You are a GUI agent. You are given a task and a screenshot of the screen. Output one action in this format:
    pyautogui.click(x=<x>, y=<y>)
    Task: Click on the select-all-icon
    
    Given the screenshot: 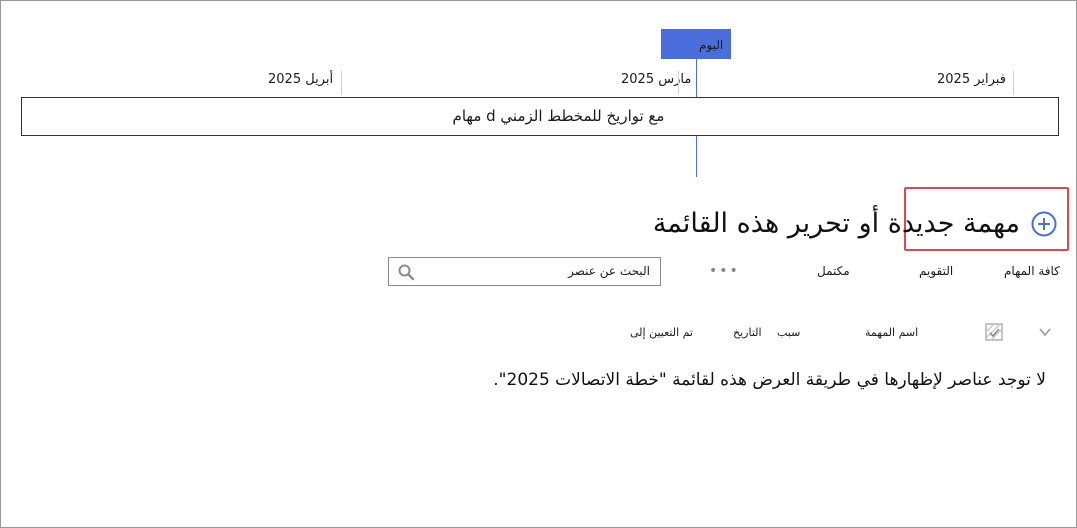 What is the action you would take?
    pyautogui.click(x=994, y=332)
    